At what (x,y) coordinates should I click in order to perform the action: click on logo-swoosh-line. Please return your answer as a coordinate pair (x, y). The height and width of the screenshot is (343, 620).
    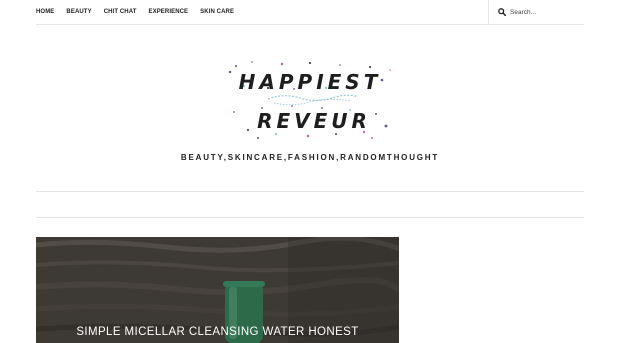
    Looking at the image, I should click on (313, 98).